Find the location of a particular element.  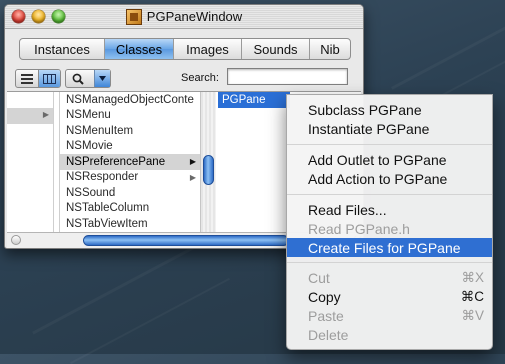

browser-column-1: ▶ is located at coordinates (30, 162).